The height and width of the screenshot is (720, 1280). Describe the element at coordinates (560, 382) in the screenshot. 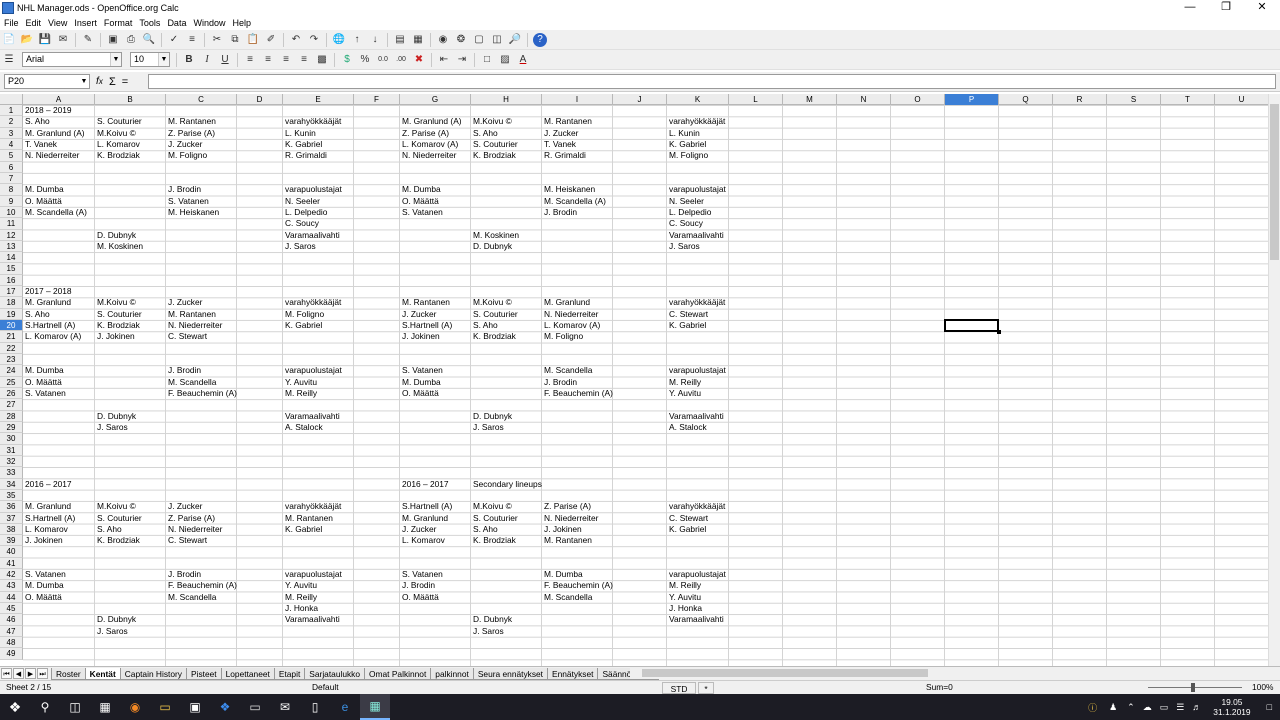

I see `cell-i25: J. Brodin` at that location.